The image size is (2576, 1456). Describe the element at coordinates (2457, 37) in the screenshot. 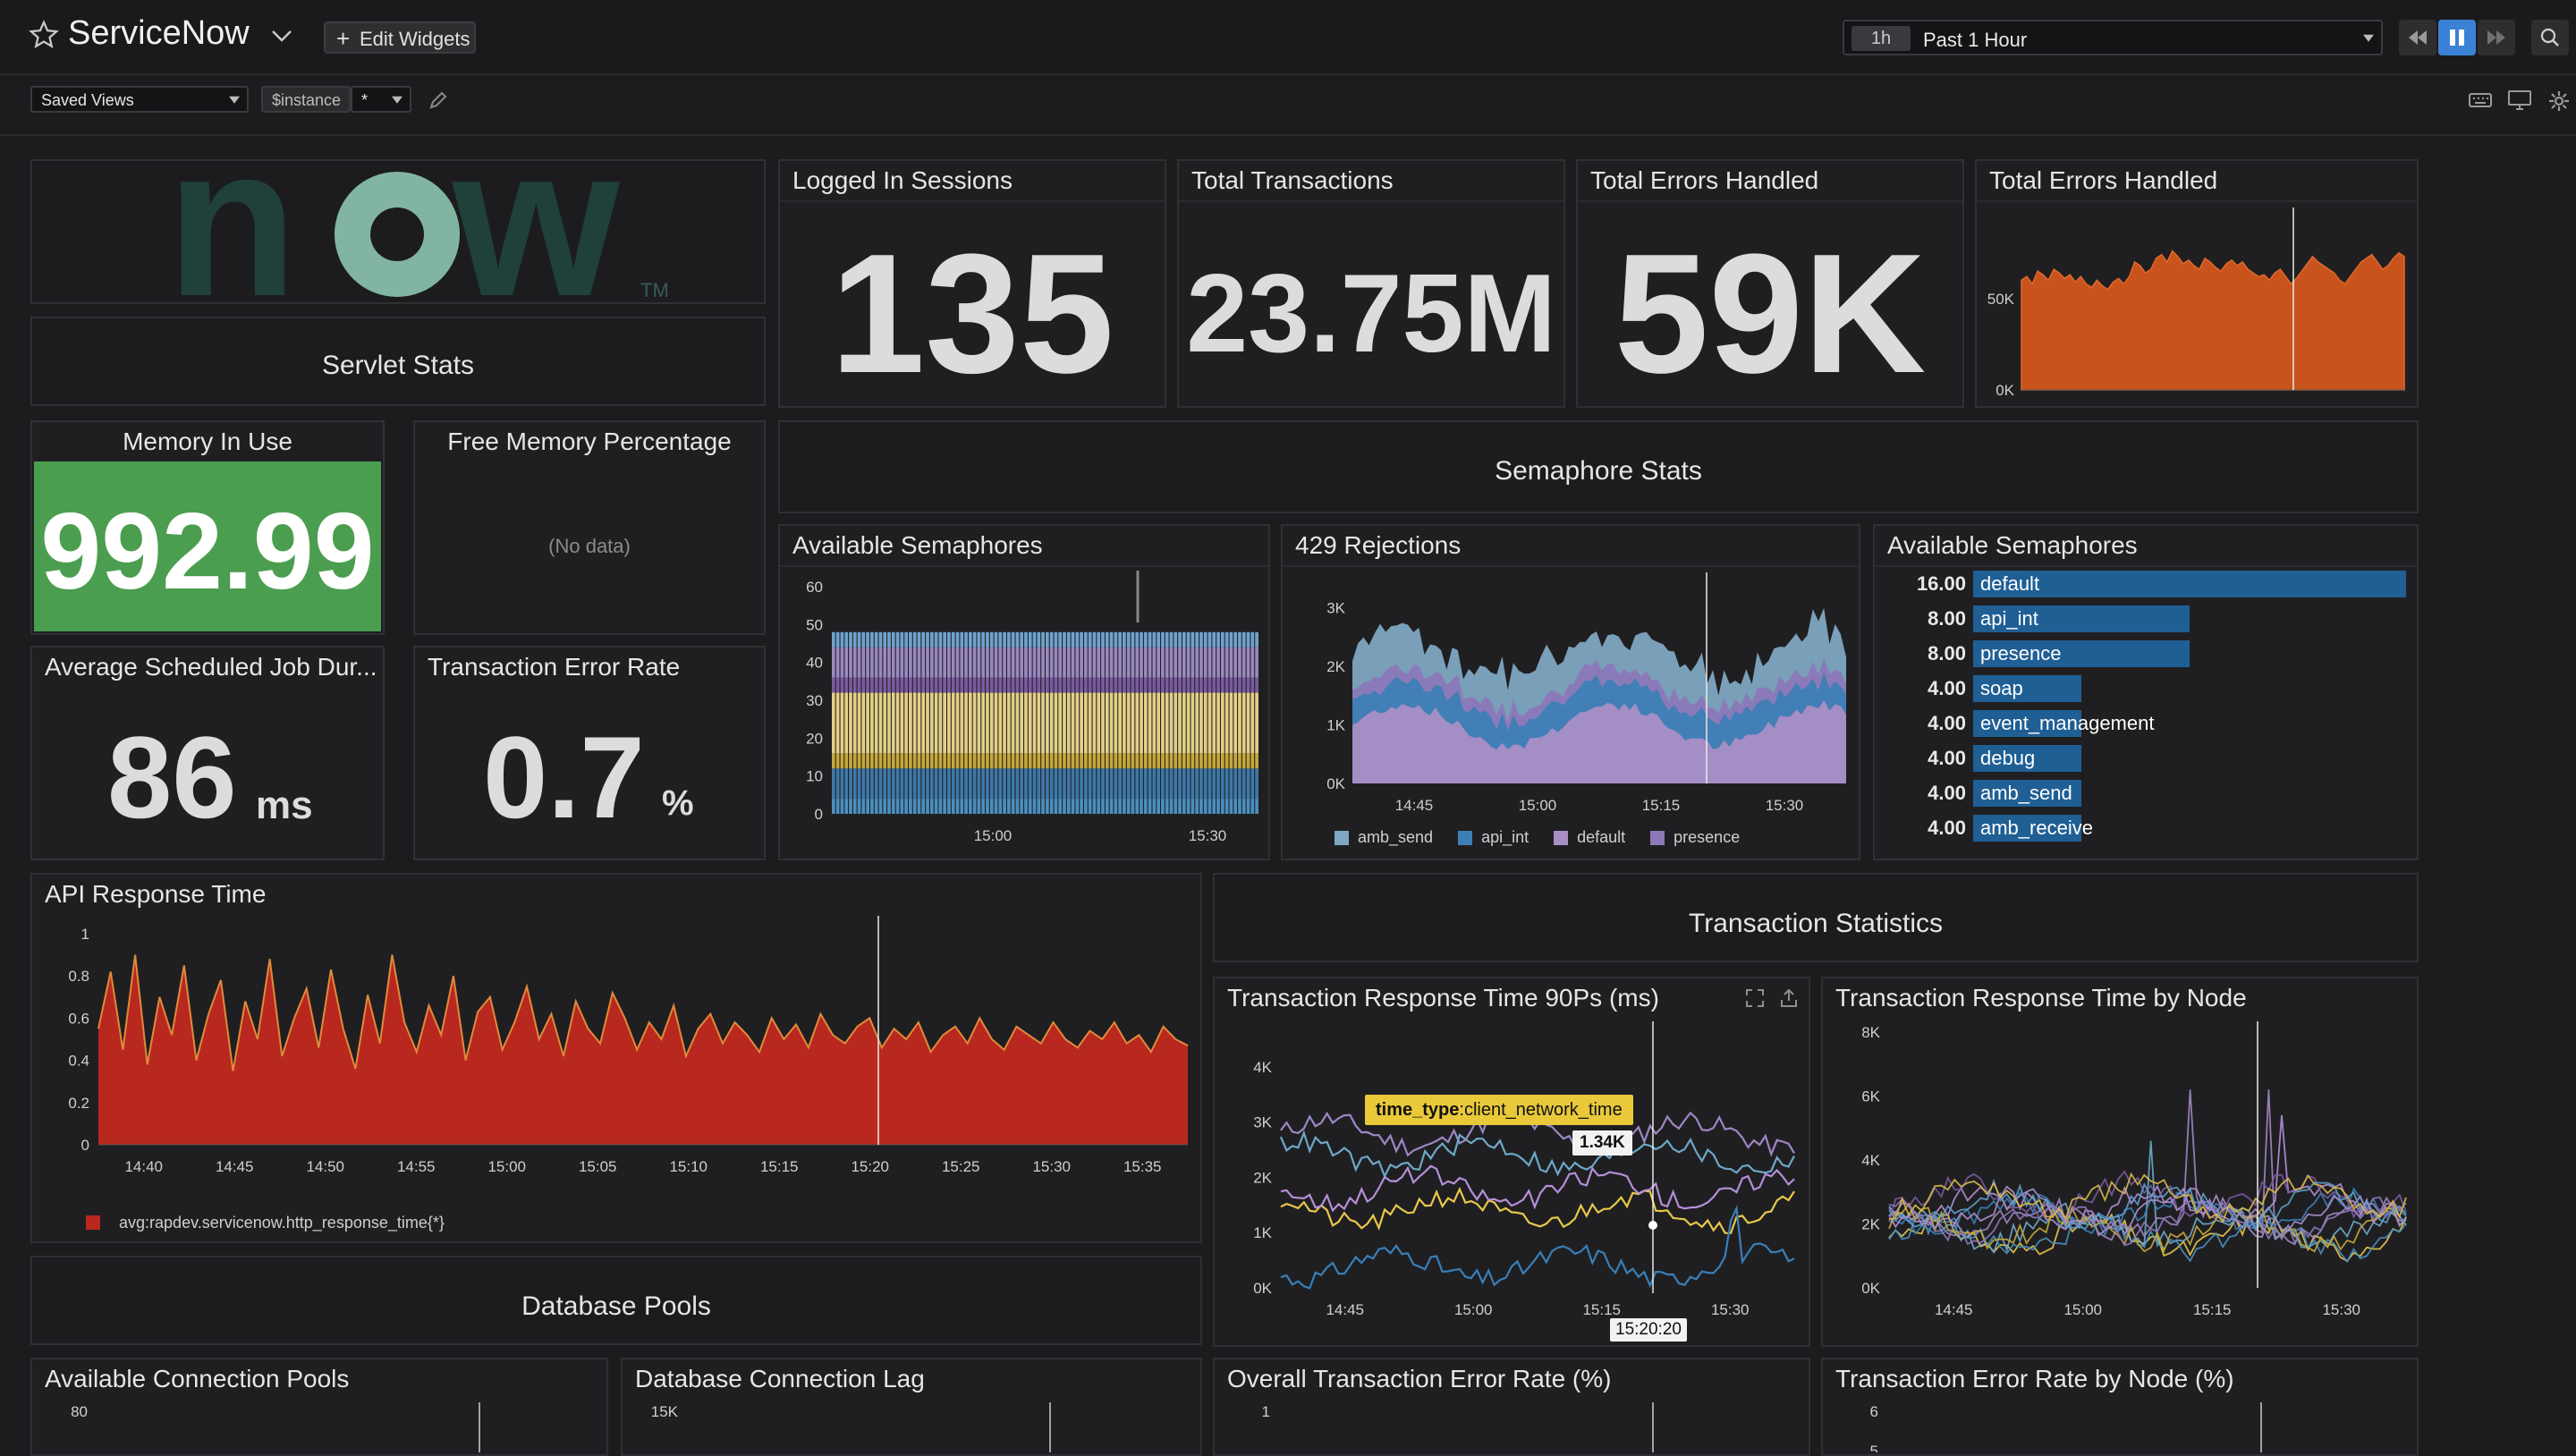

I see `pause-button` at that location.